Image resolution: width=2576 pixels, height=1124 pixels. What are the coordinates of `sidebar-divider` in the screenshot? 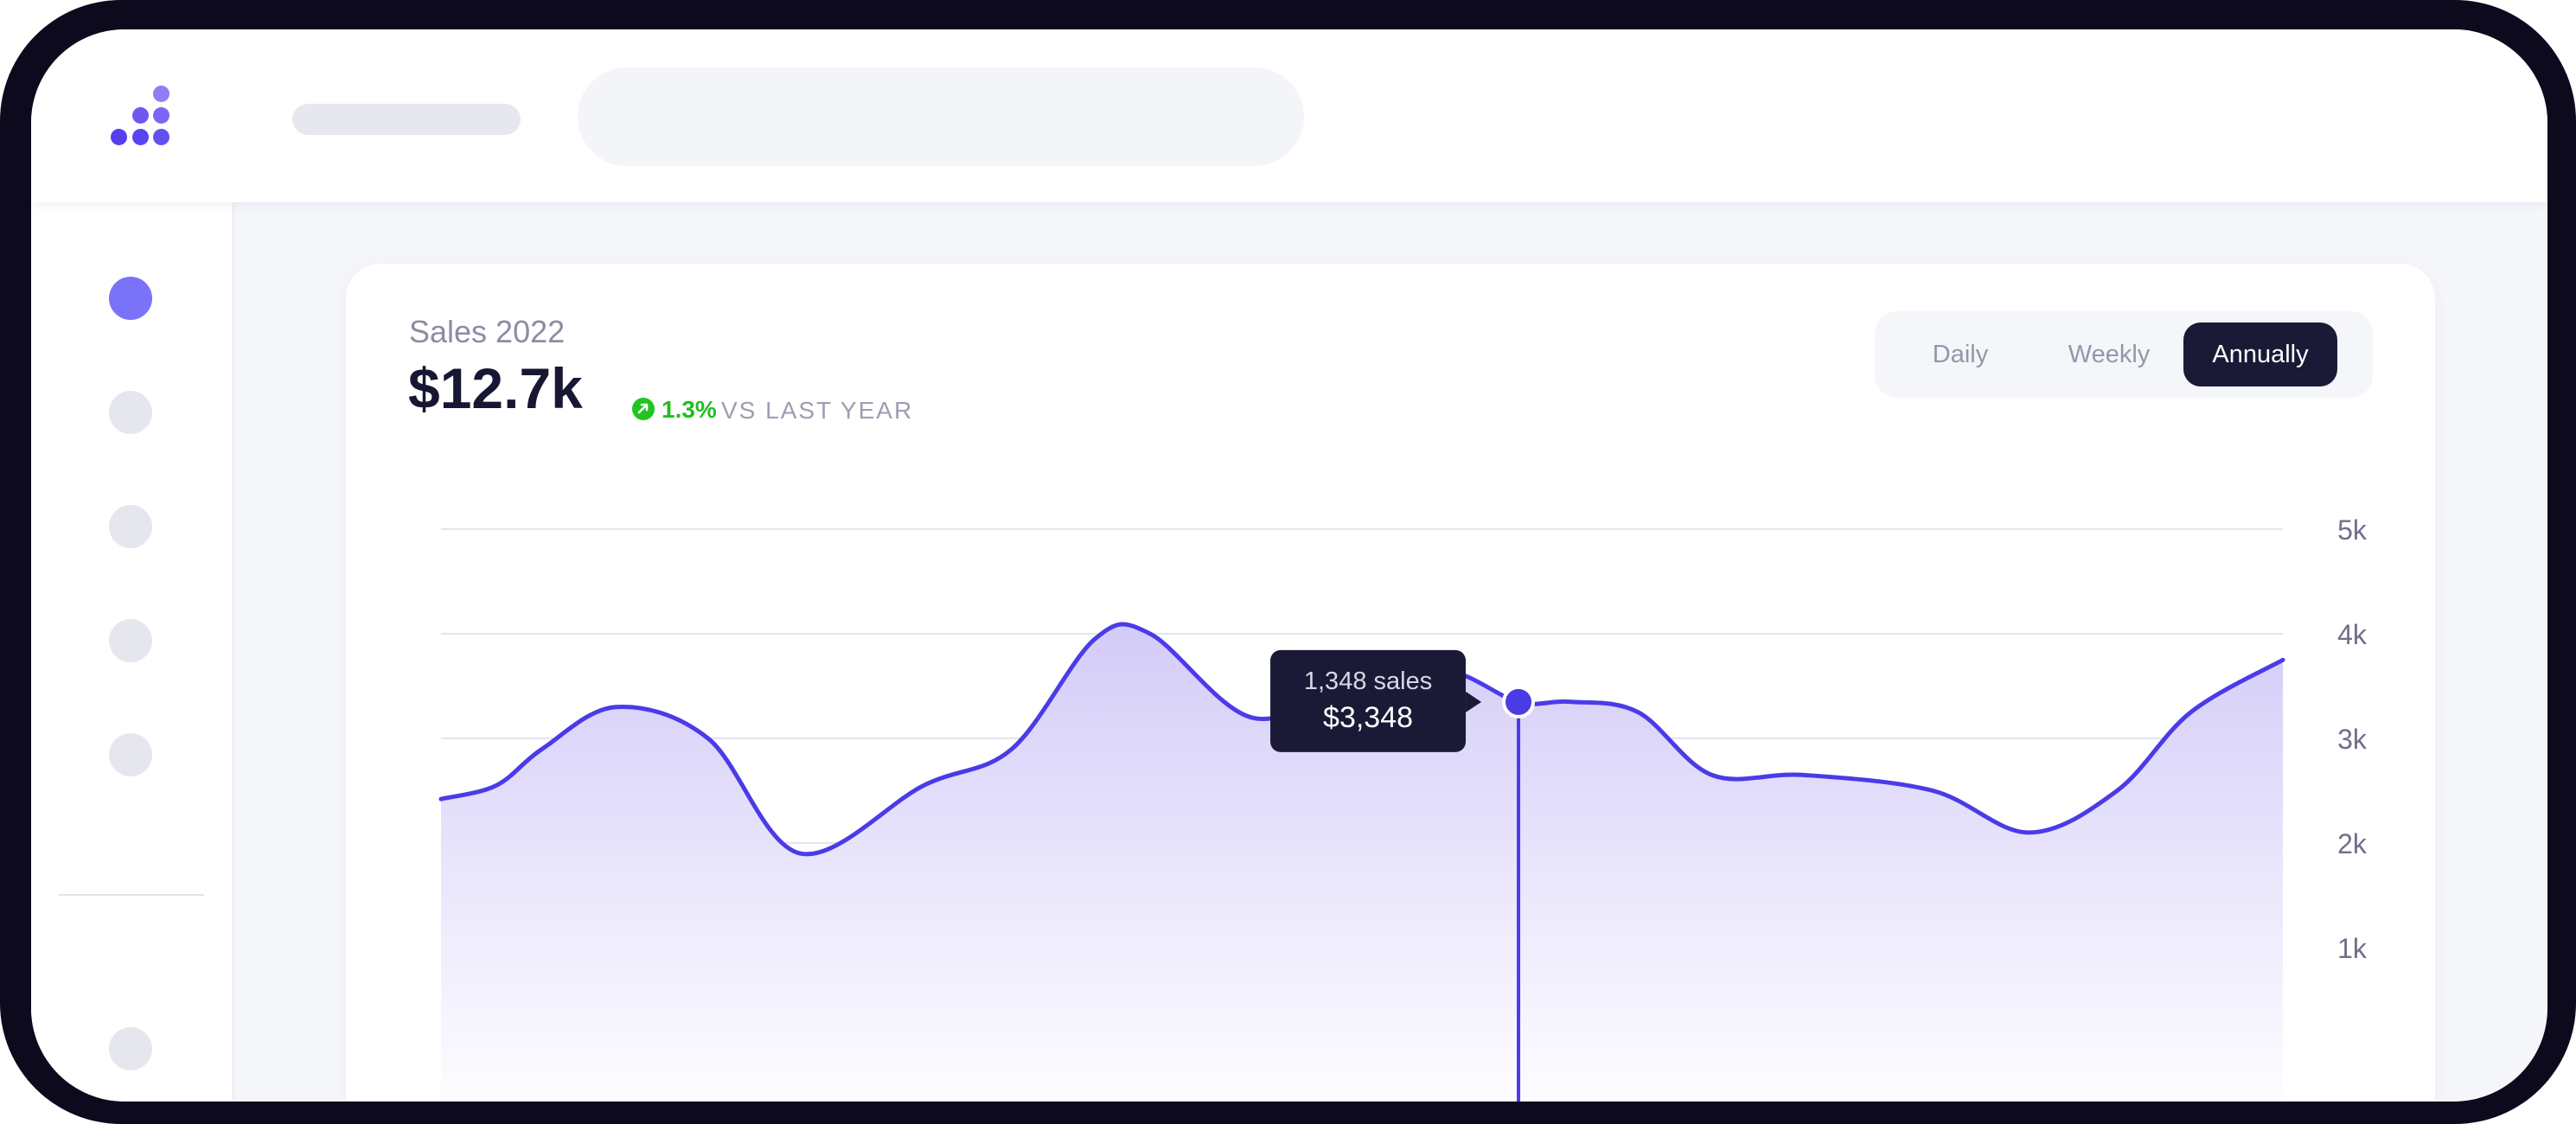 It's located at (132, 895).